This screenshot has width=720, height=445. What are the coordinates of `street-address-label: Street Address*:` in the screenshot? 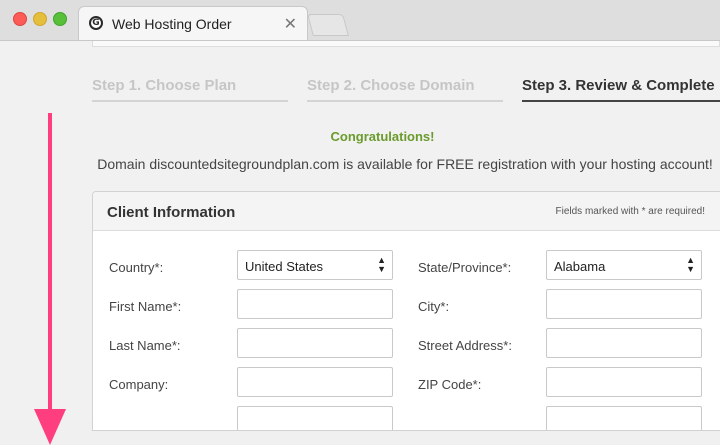 It's located at (465, 345).